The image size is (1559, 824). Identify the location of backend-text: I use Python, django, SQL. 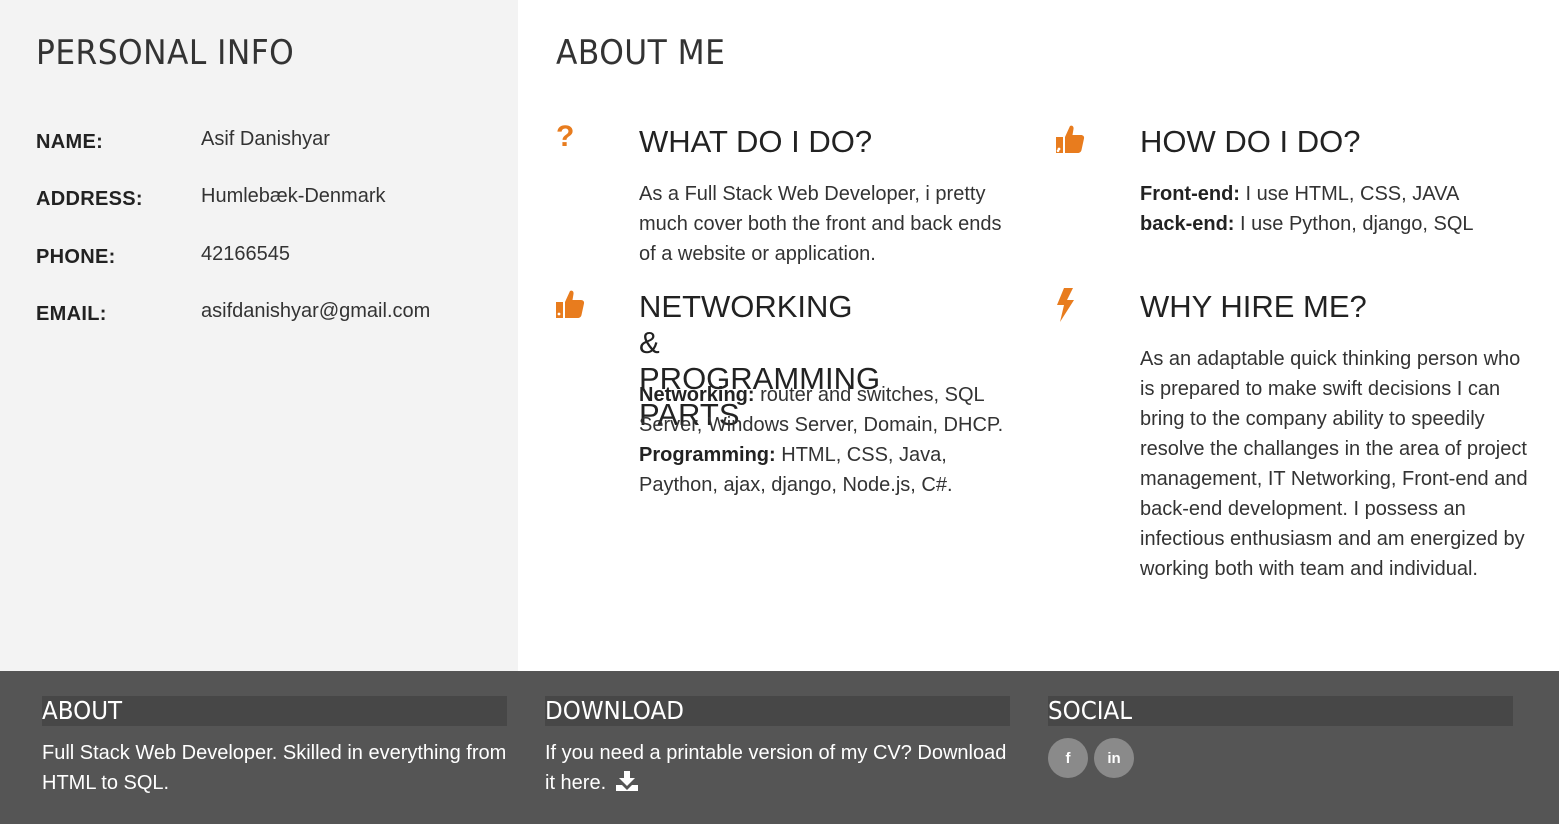
(1354, 224).